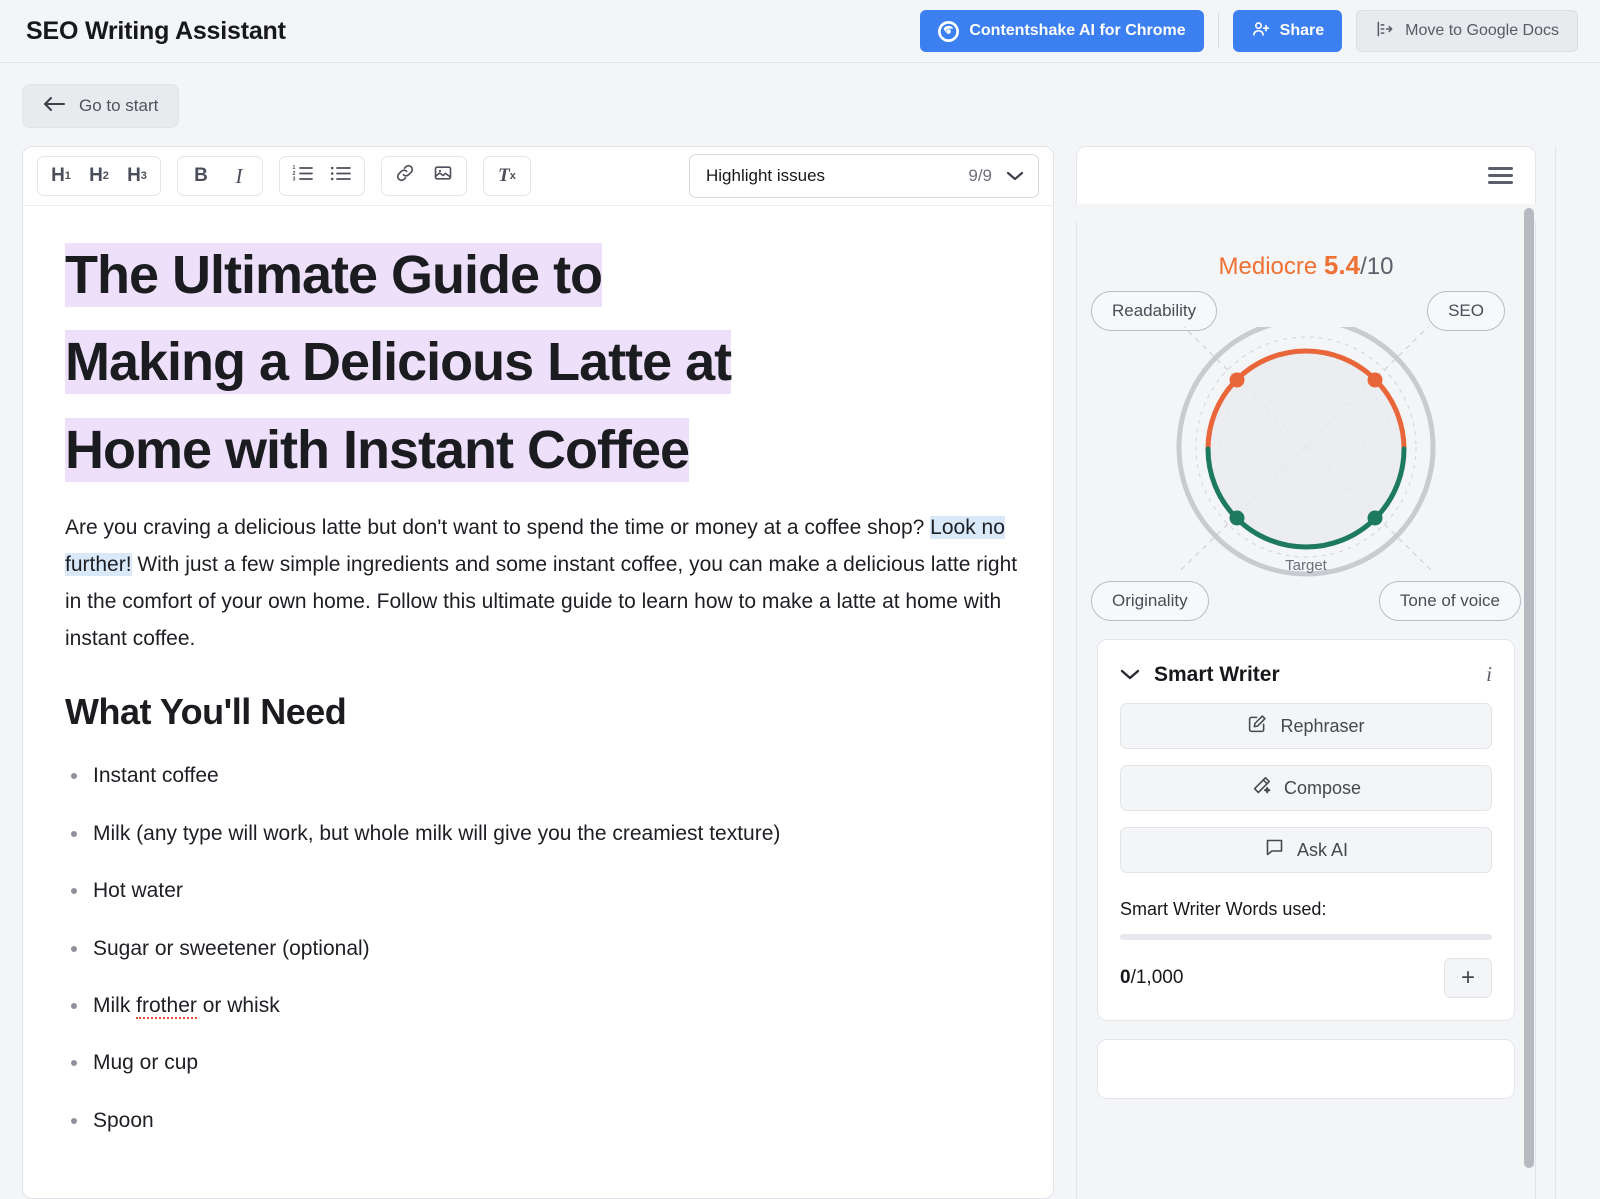  What do you see at coordinates (800, 95) in the screenshot?
I see `subbar: Go to start` at bounding box center [800, 95].